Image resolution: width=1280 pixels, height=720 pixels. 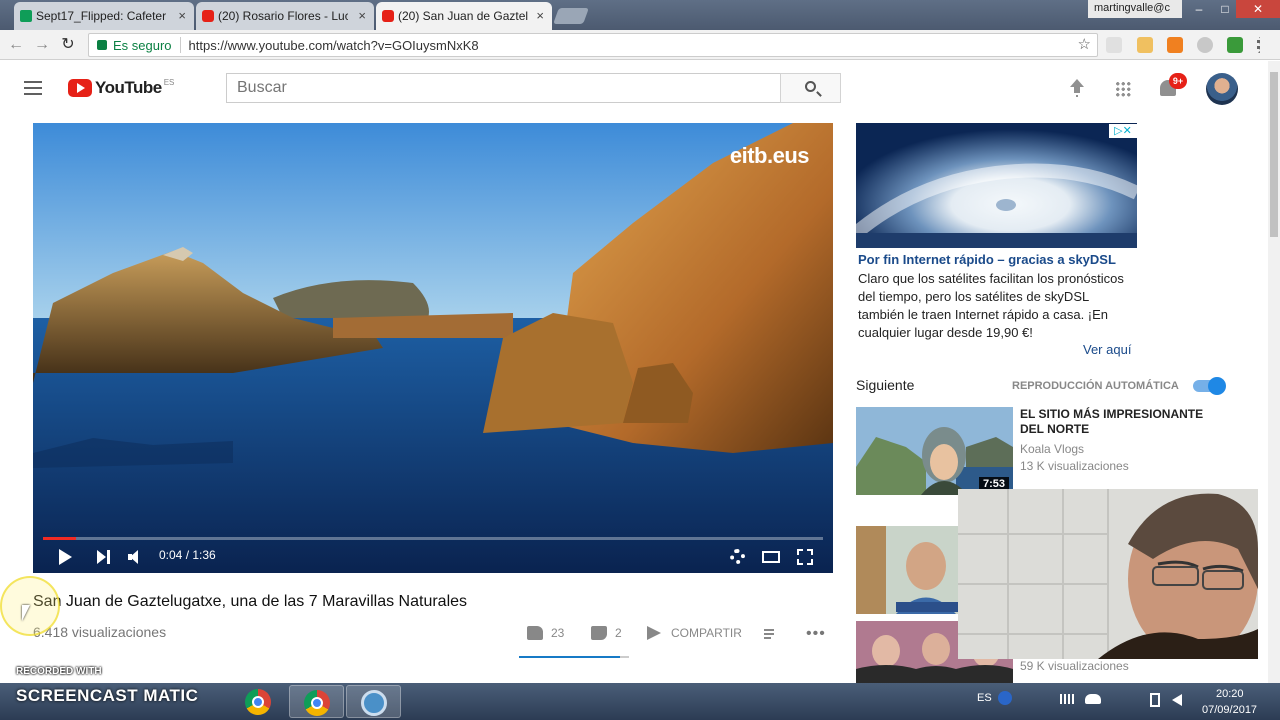 I want to click on theater-mode-icon, so click(x=771, y=557).